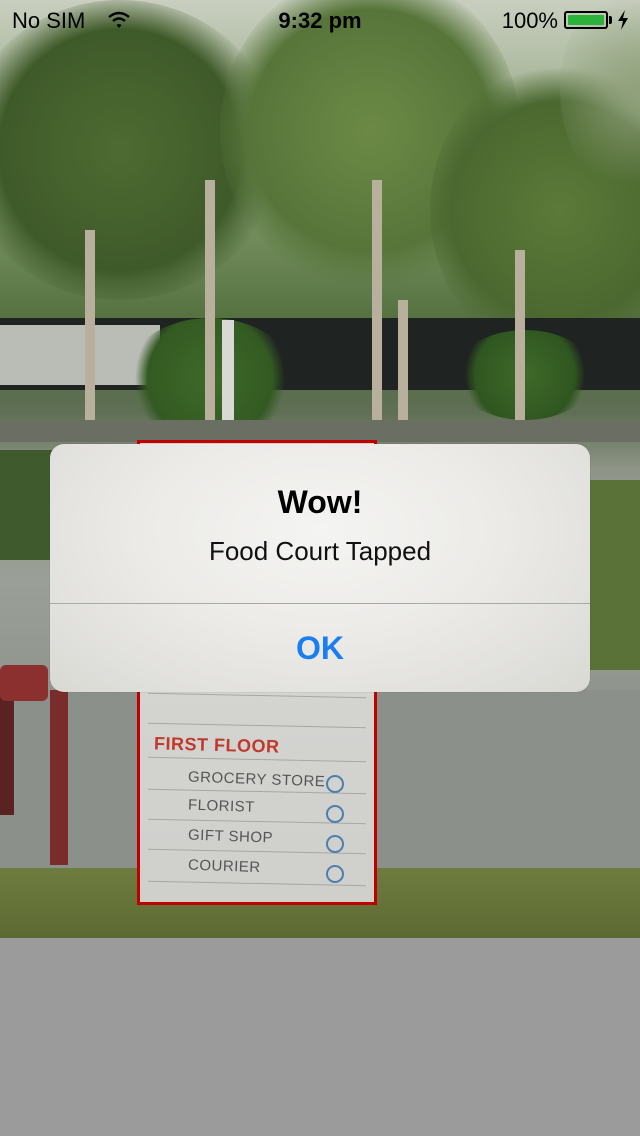  Describe the element at coordinates (320, 431) in the screenshot. I see `garden-ledge` at that location.